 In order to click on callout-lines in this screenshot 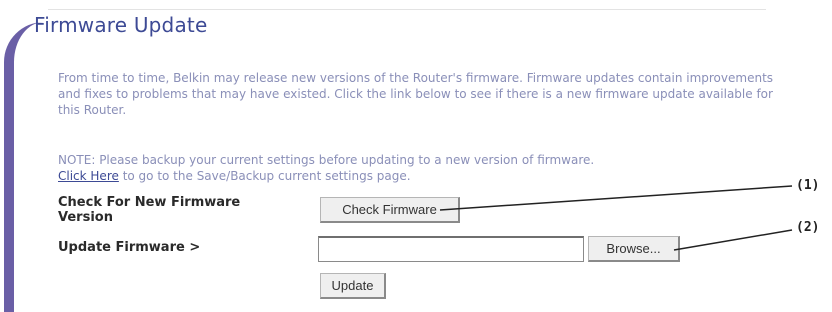, I will do `click(616, 218)`.